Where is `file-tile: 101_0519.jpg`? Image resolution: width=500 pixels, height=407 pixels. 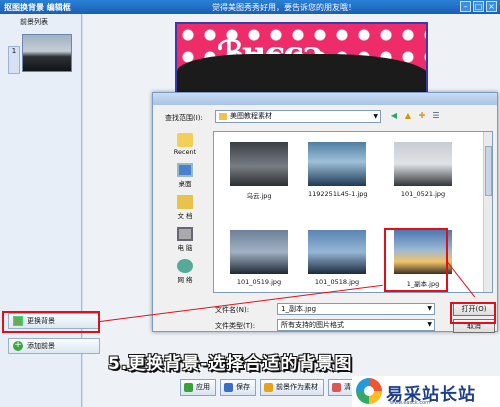 file-tile: 101_0519.jpg is located at coordinates (259, 258).